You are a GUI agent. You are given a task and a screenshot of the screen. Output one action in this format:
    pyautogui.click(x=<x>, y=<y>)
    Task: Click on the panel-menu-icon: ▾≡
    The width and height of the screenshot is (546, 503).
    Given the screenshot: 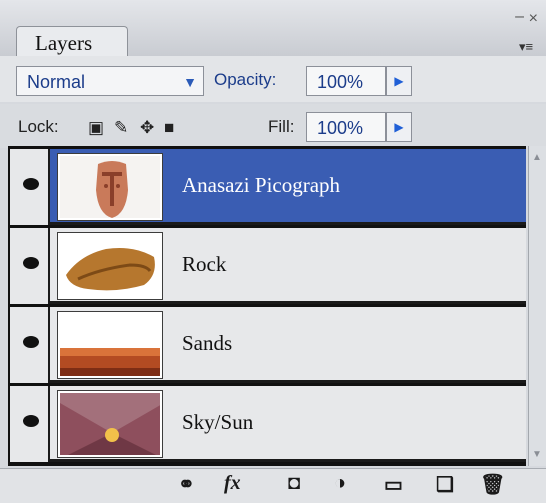 What is the action you would take?
    pyautogui.click(x=526, y=47)
    